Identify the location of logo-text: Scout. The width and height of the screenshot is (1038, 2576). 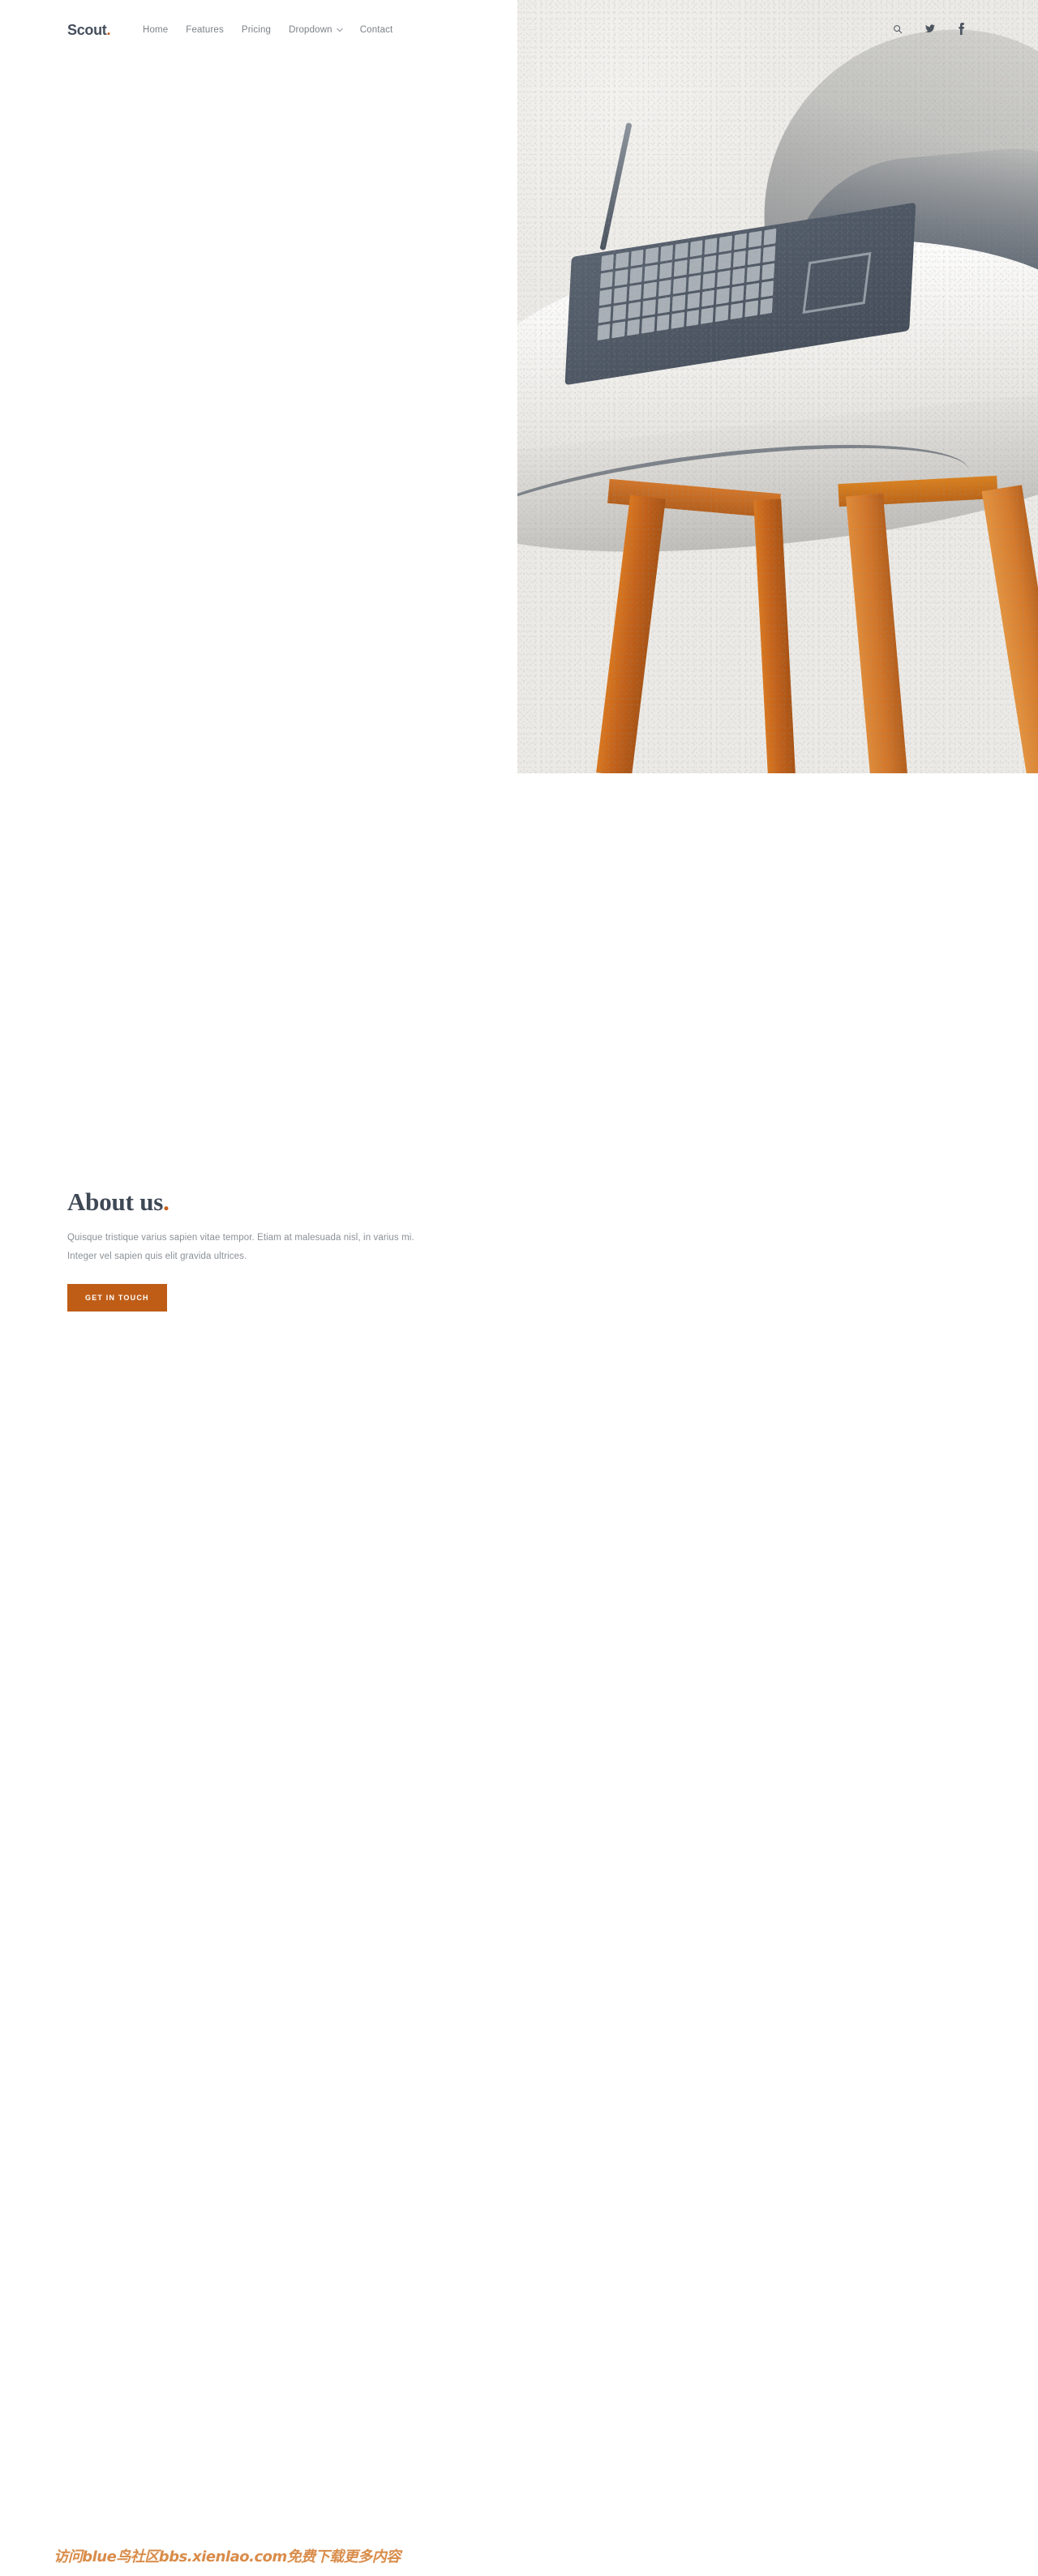
(87, 30).